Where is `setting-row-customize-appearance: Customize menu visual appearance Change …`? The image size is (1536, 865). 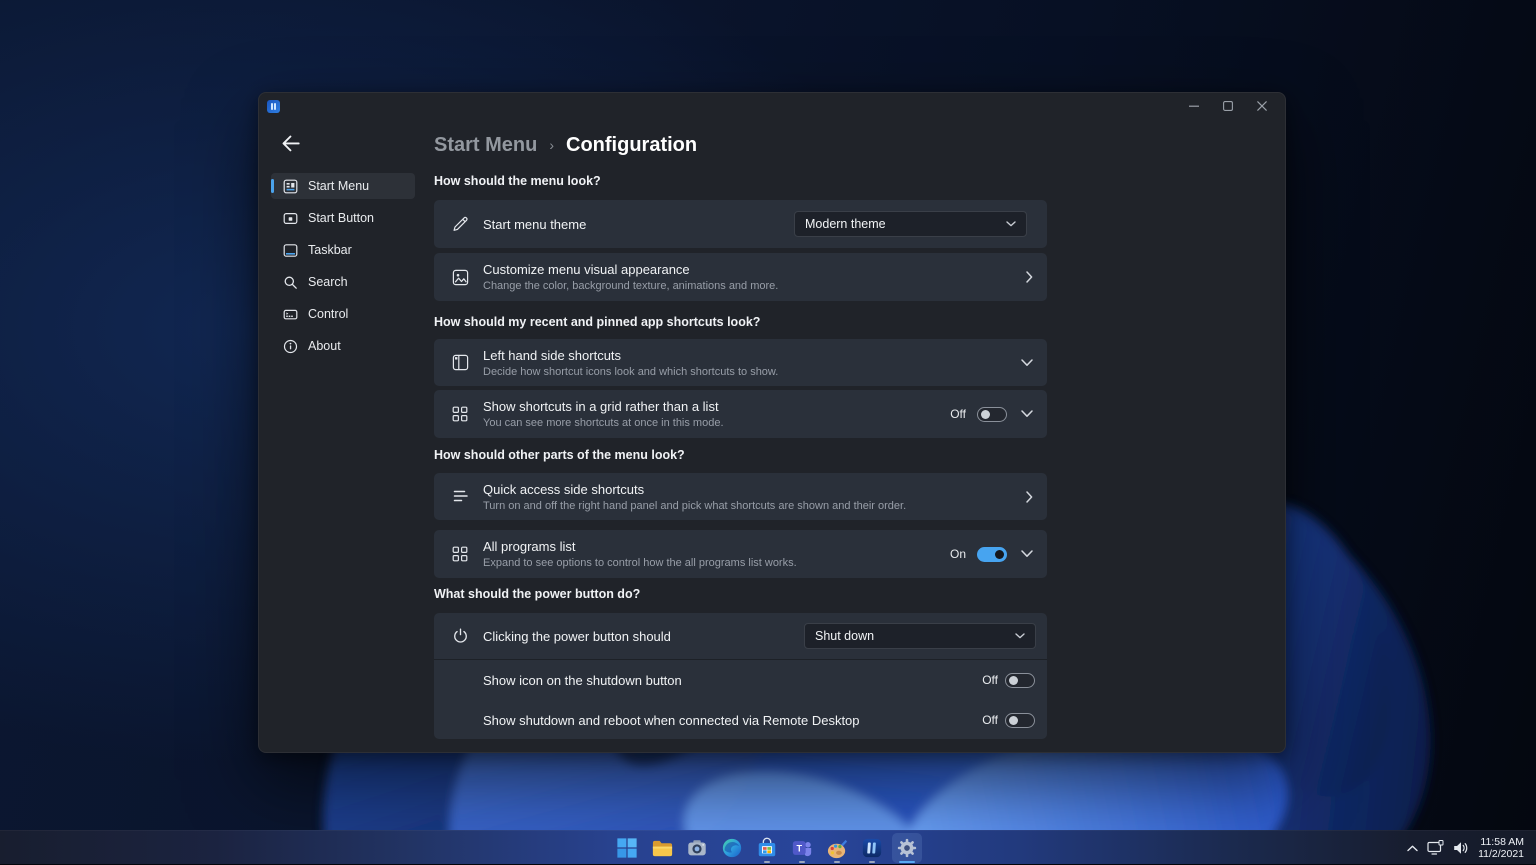 setting-row-customize-appearance: Customize menu visual appearance Change … is located at coordinates (740, 277).